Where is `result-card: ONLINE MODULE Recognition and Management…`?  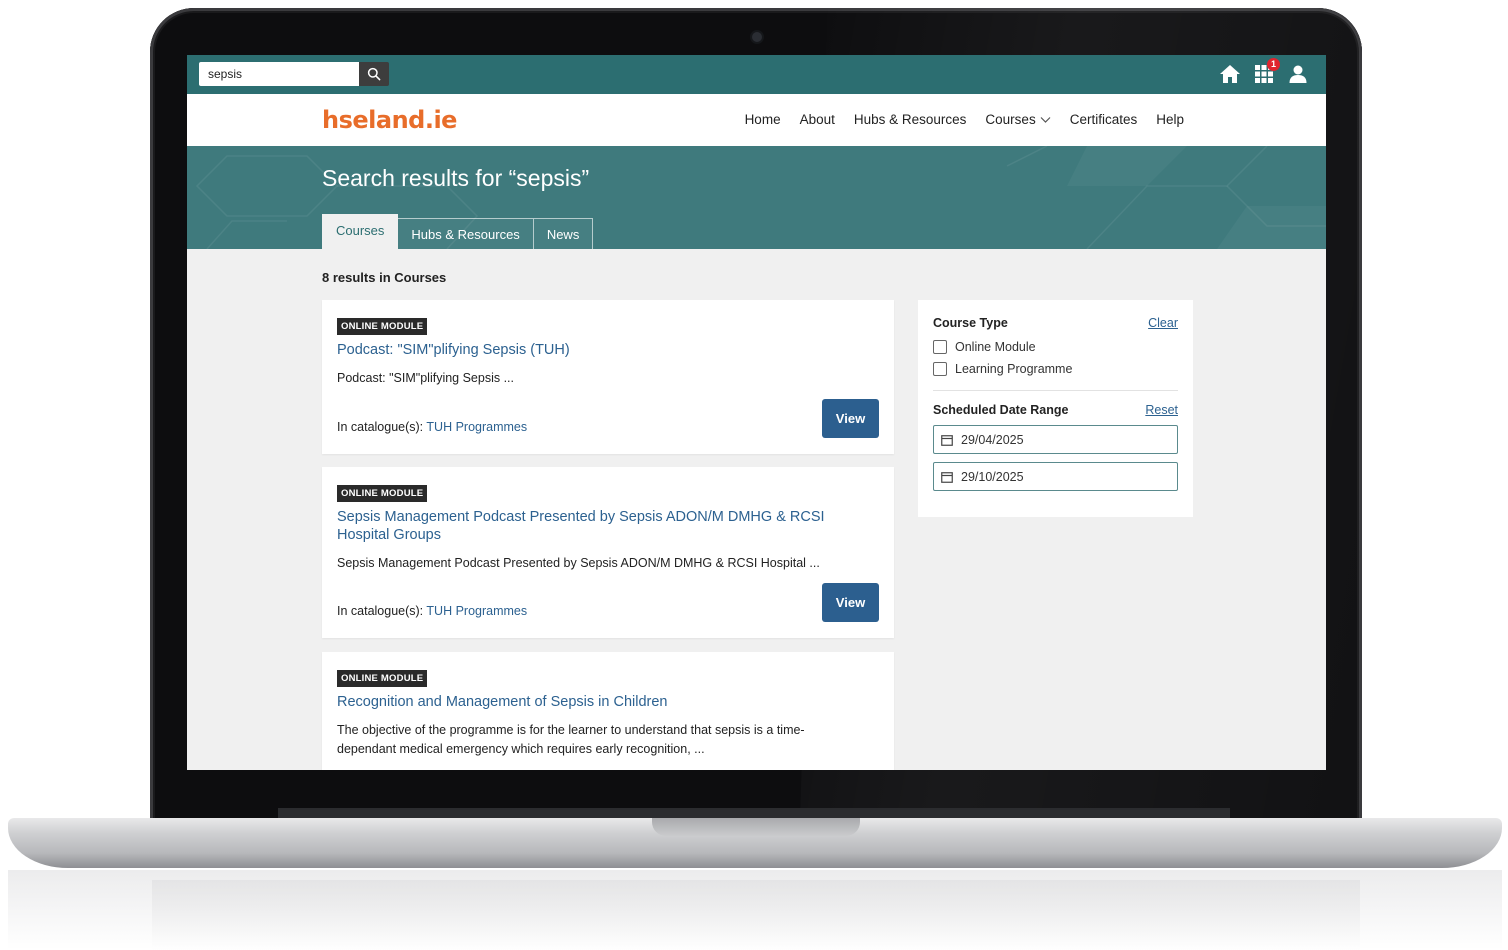
result-card: ONLINE MODULE Recognition and Management… is located at coordinates (608, 711).